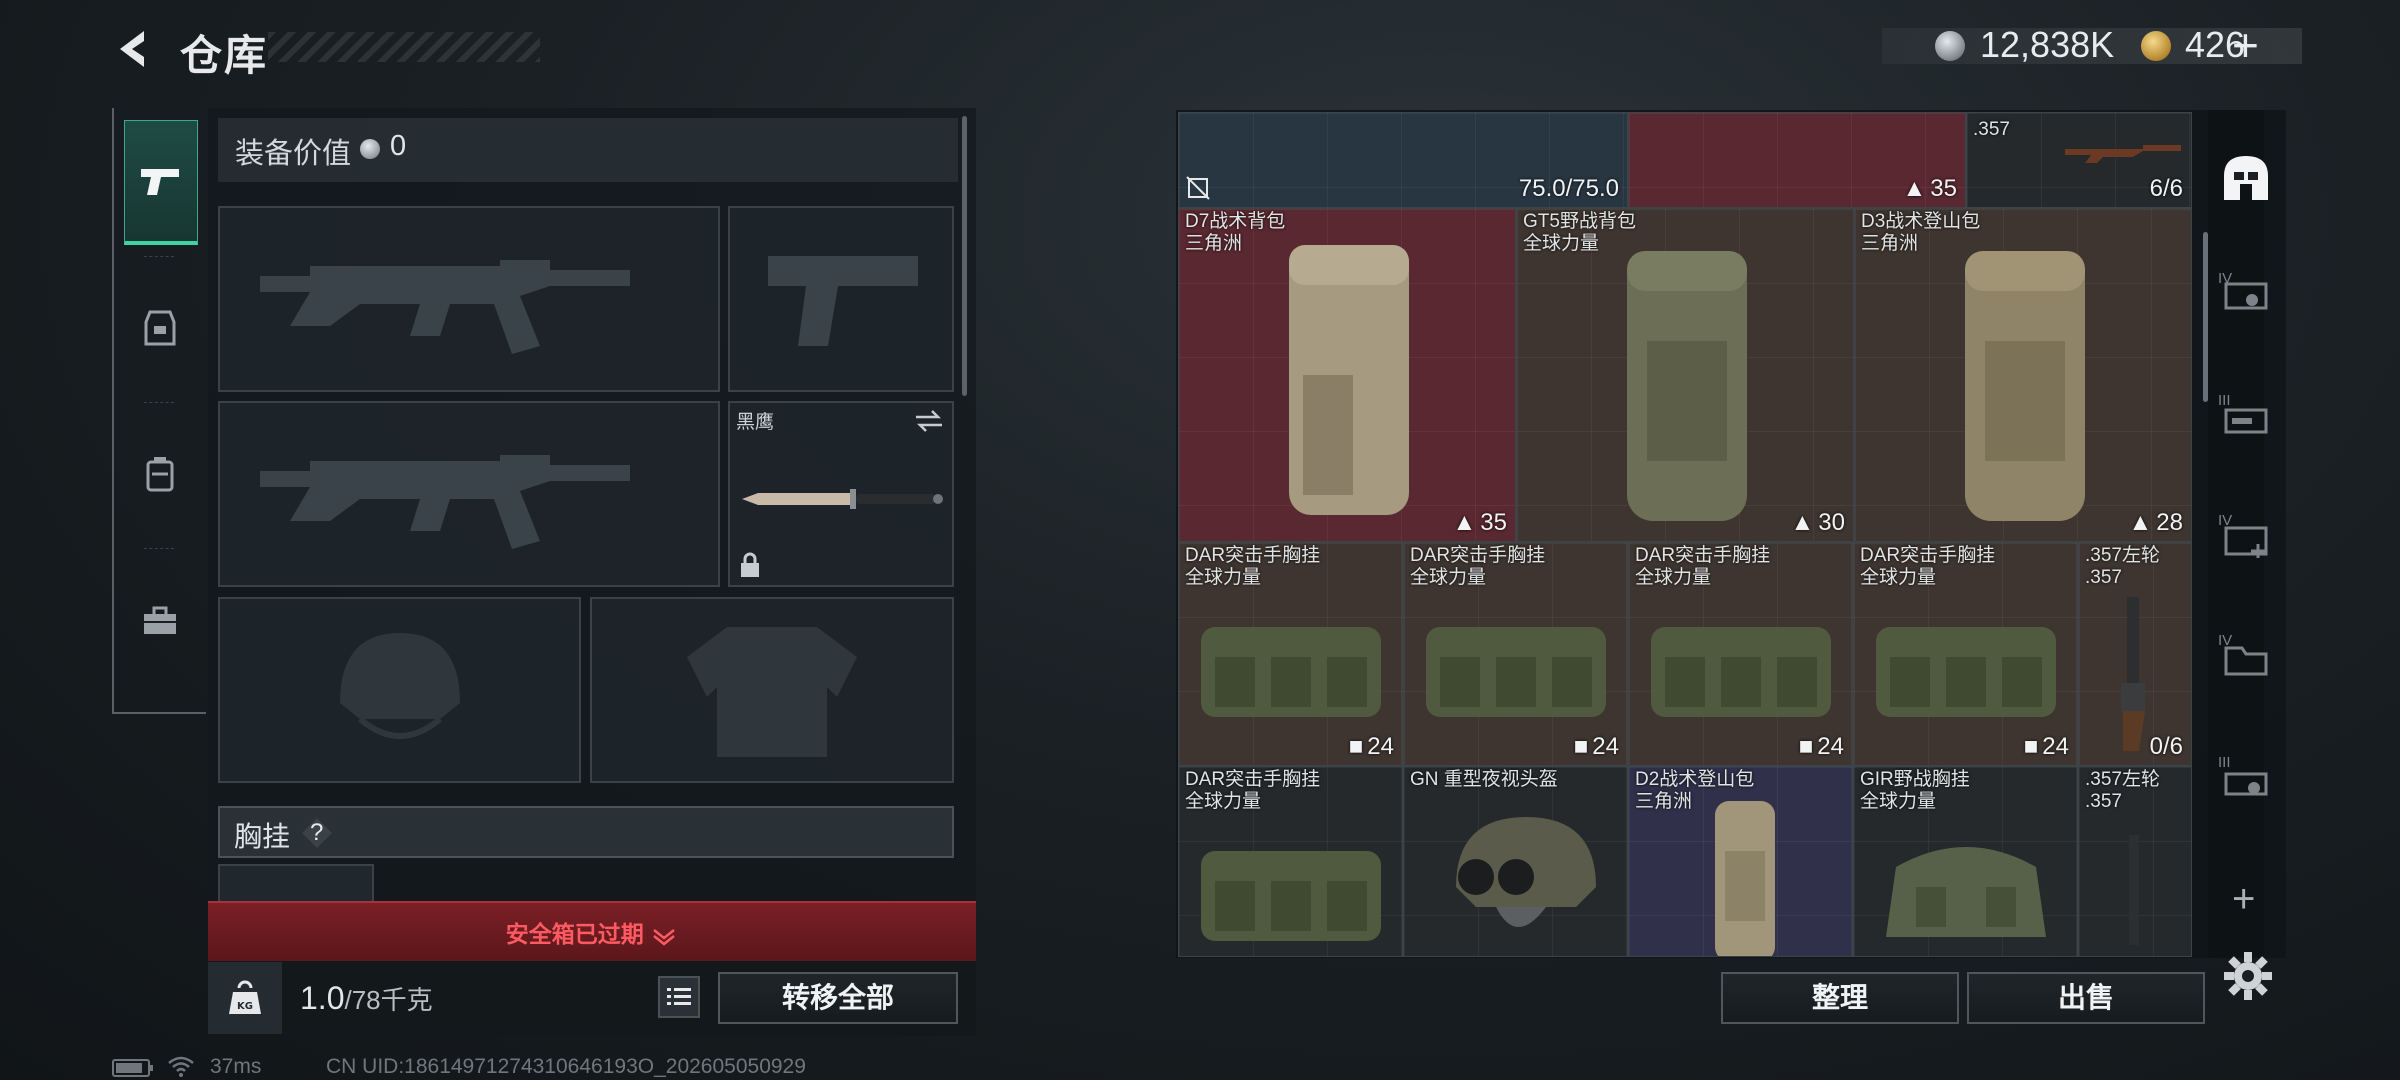  Describe the element at coordinates (964, 256) in the screenshot. I see `loadout-scrollbar` at that location.